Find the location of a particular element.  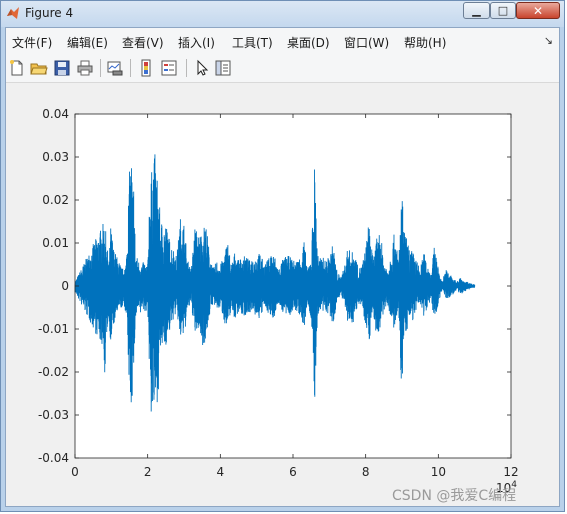

x-tick-label: 6 is located at coordinates (293, 472).